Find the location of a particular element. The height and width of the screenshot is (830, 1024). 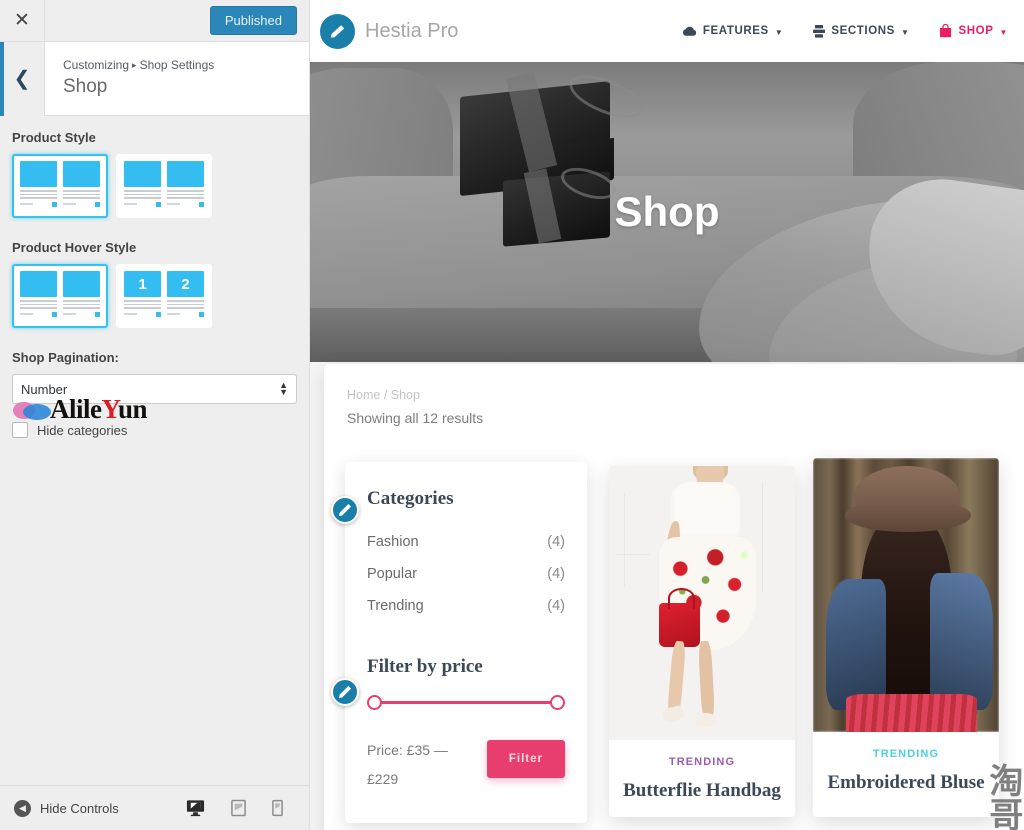

nav-label: Sections is located at coordinates (863, 31).